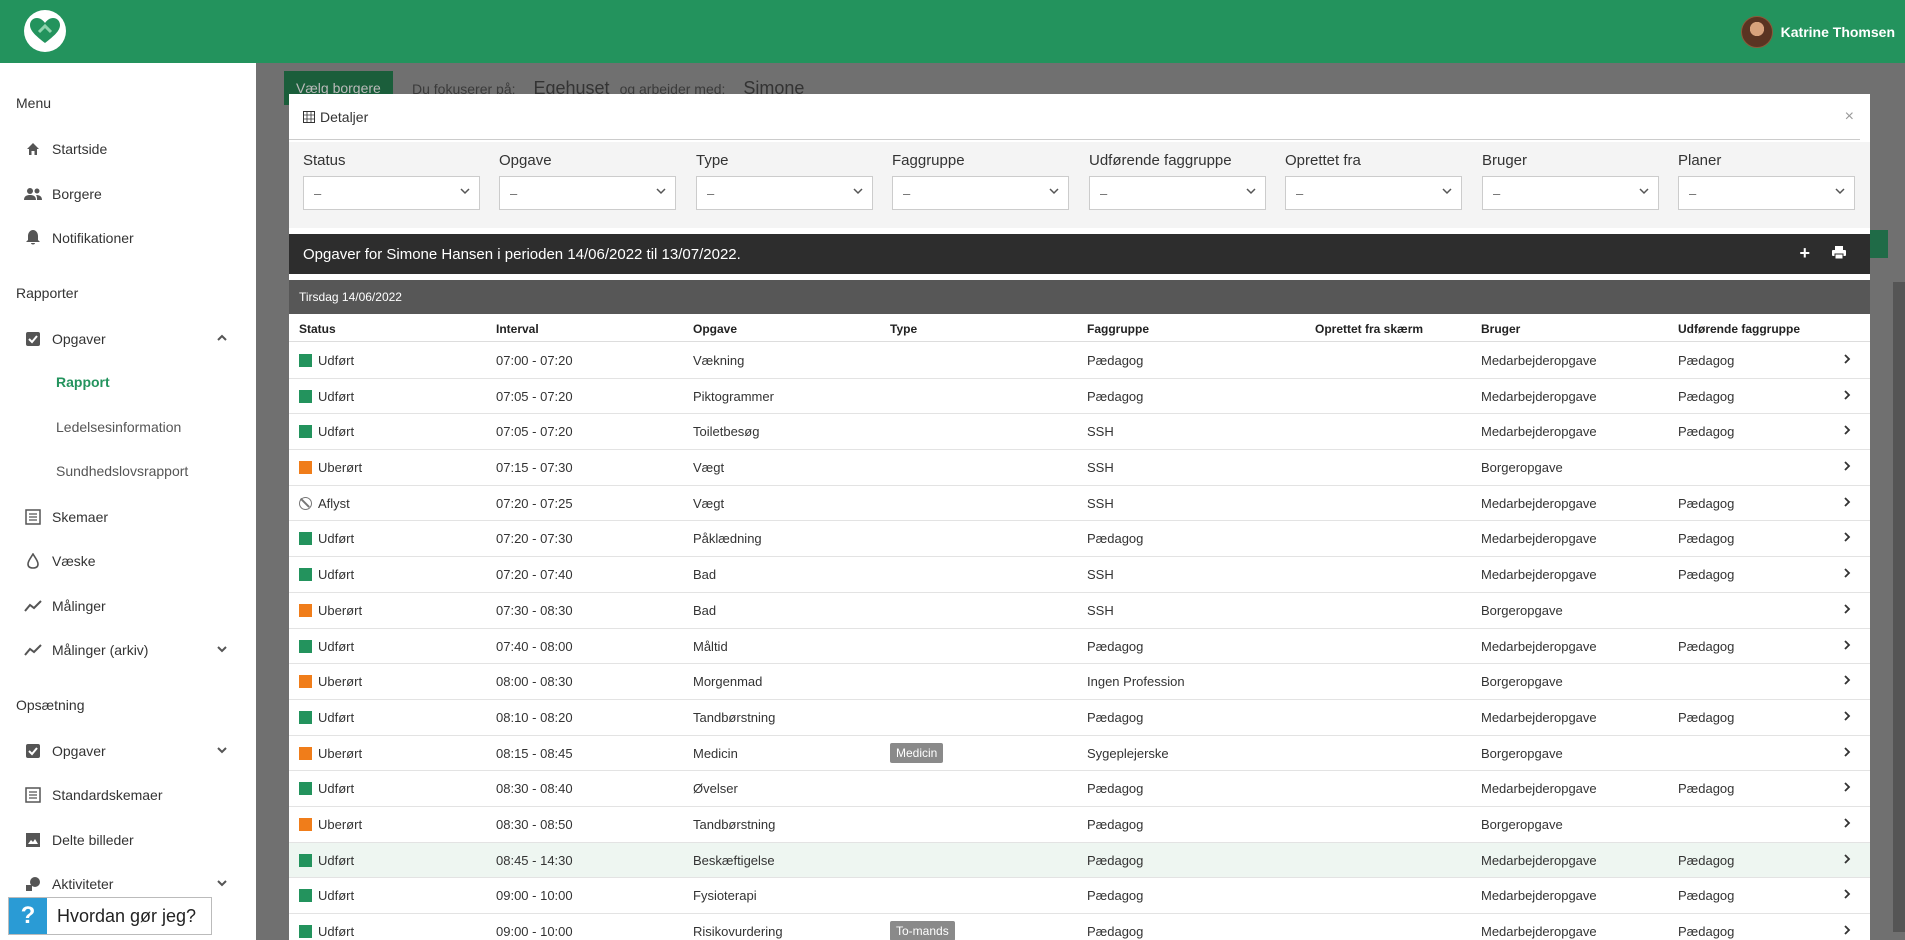 The height and width of the screenshot is (940, 1905). Describe the element at coordinates (1849, 117) in the screenshot. I see `close-icon: ×` at that location.